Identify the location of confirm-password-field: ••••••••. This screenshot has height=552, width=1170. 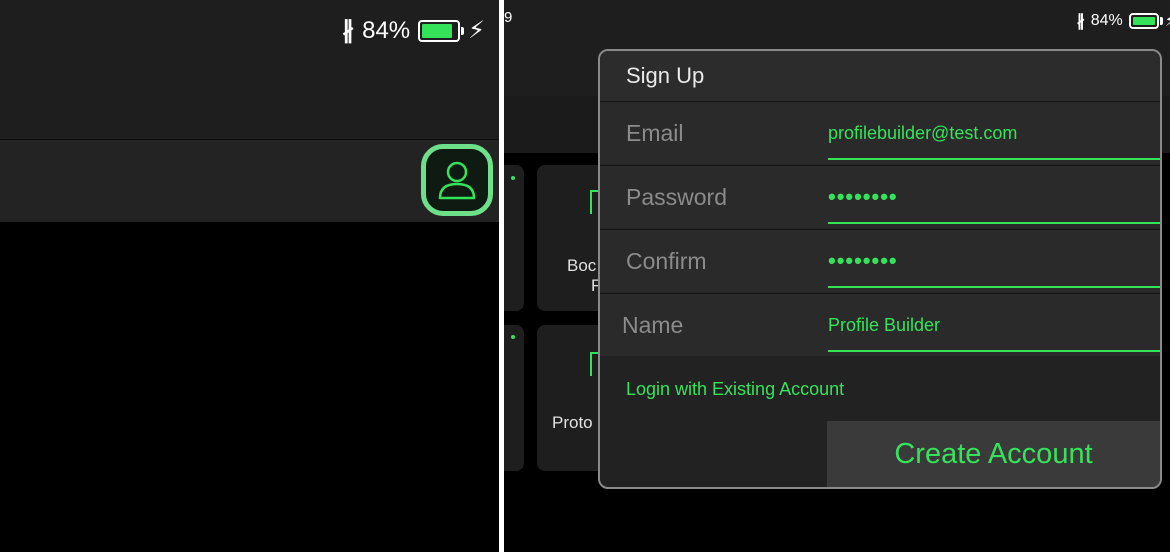
(863, 261).